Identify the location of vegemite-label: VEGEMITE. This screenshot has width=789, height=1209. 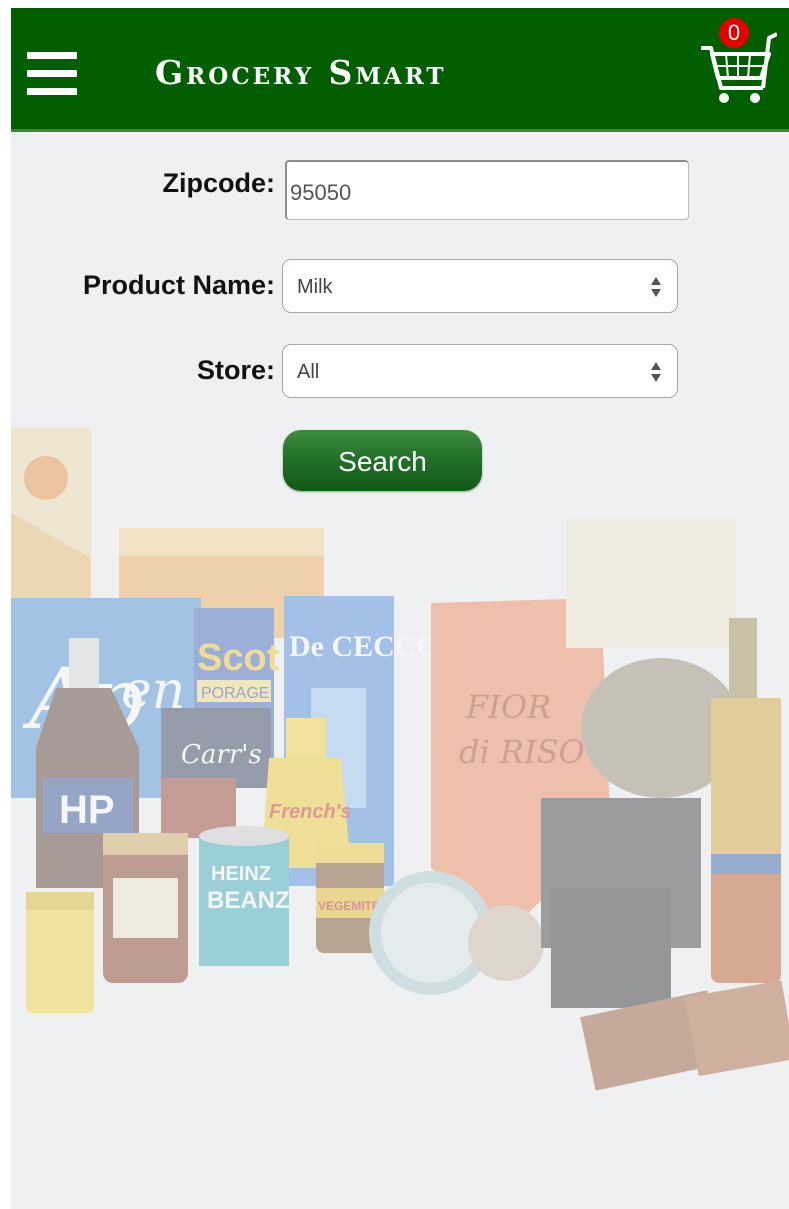
(349, 906).